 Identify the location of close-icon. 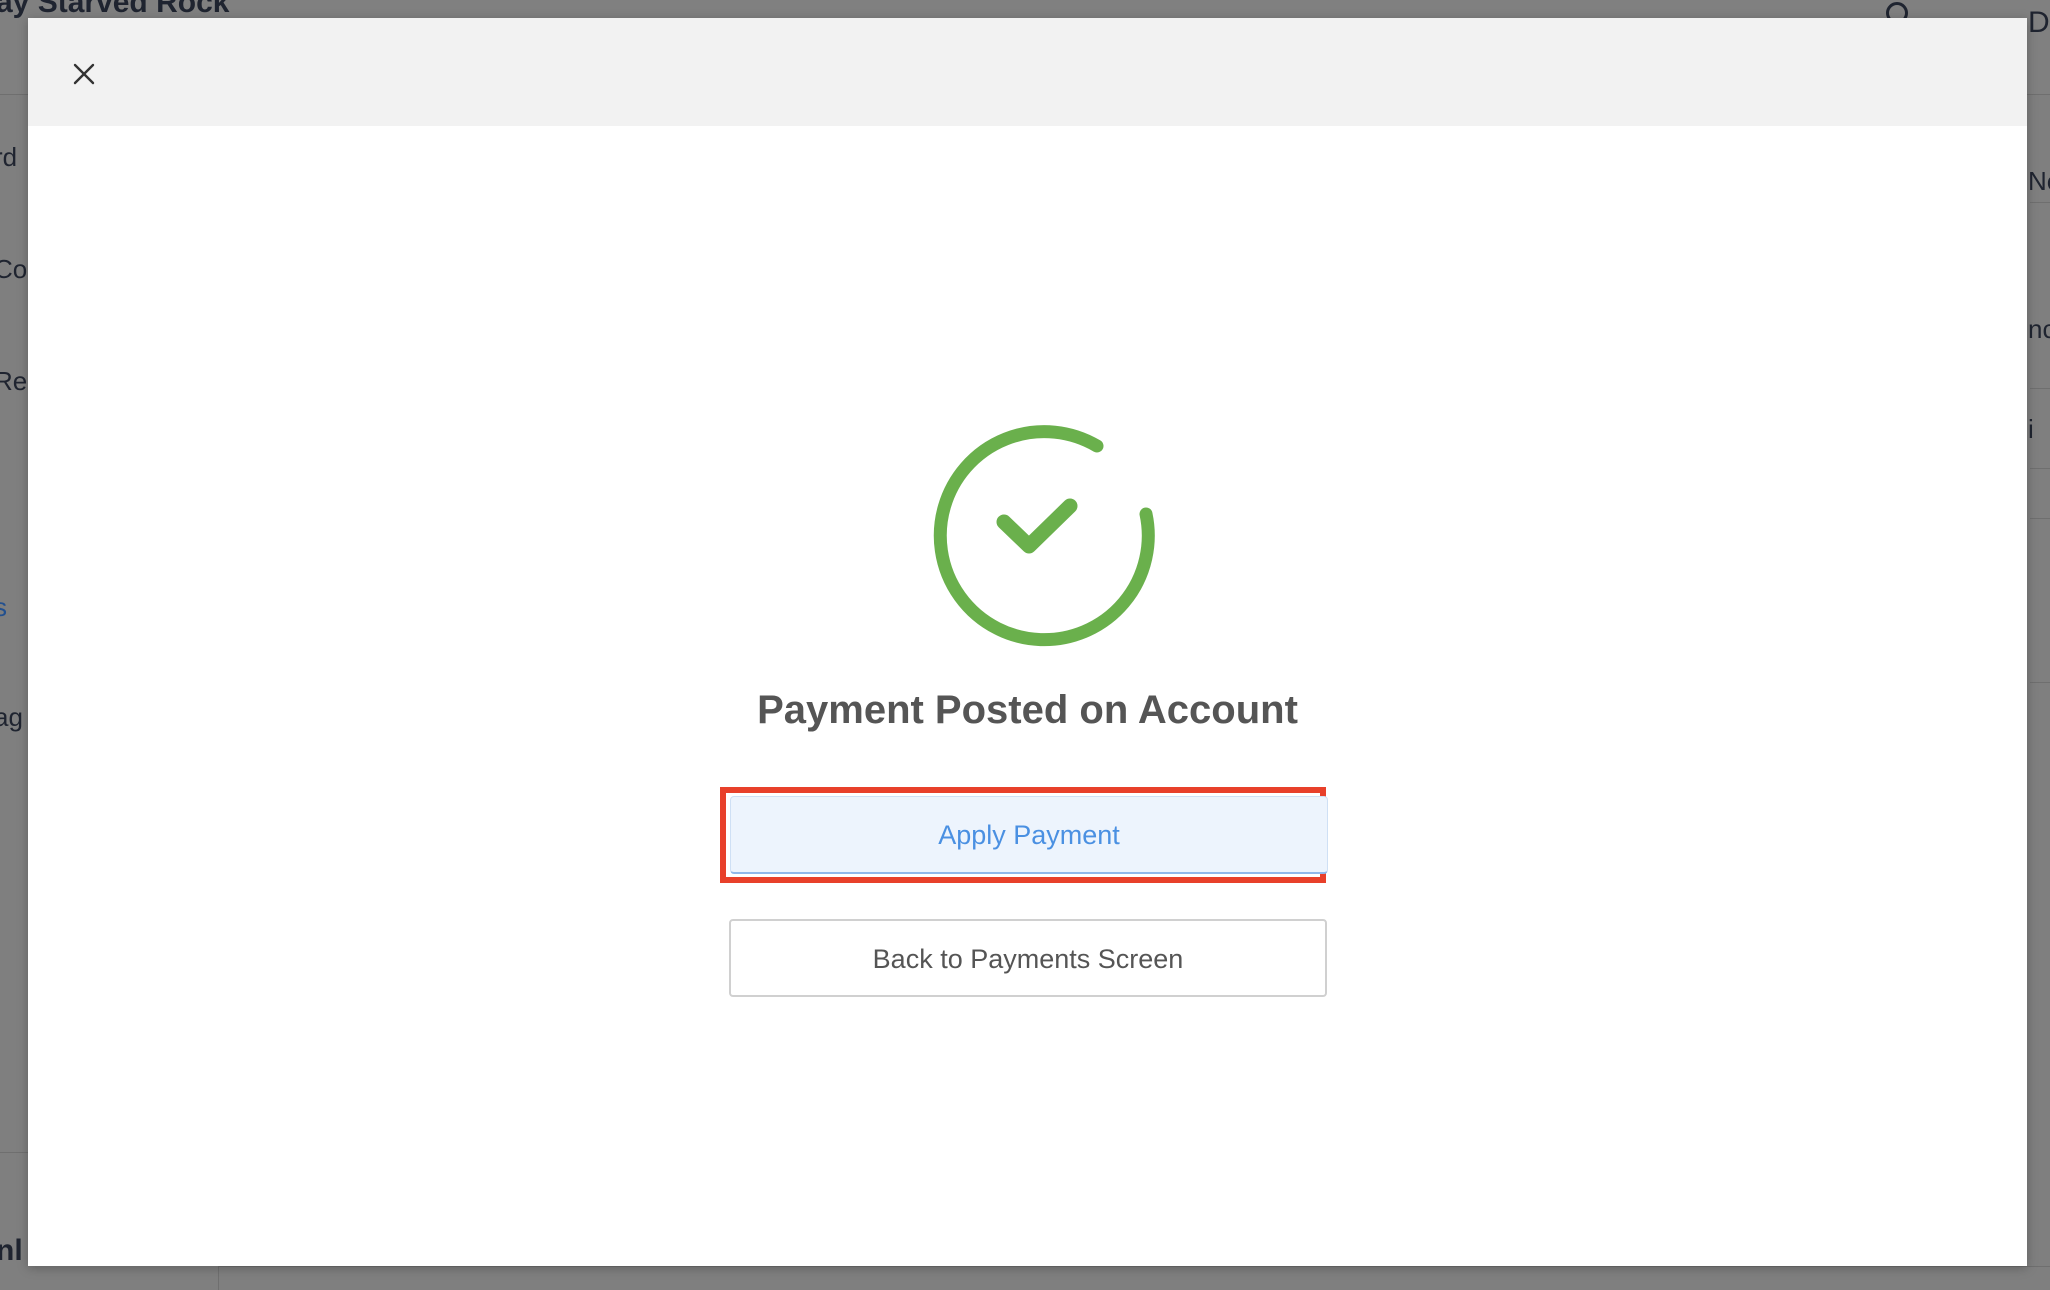
(84, 74).